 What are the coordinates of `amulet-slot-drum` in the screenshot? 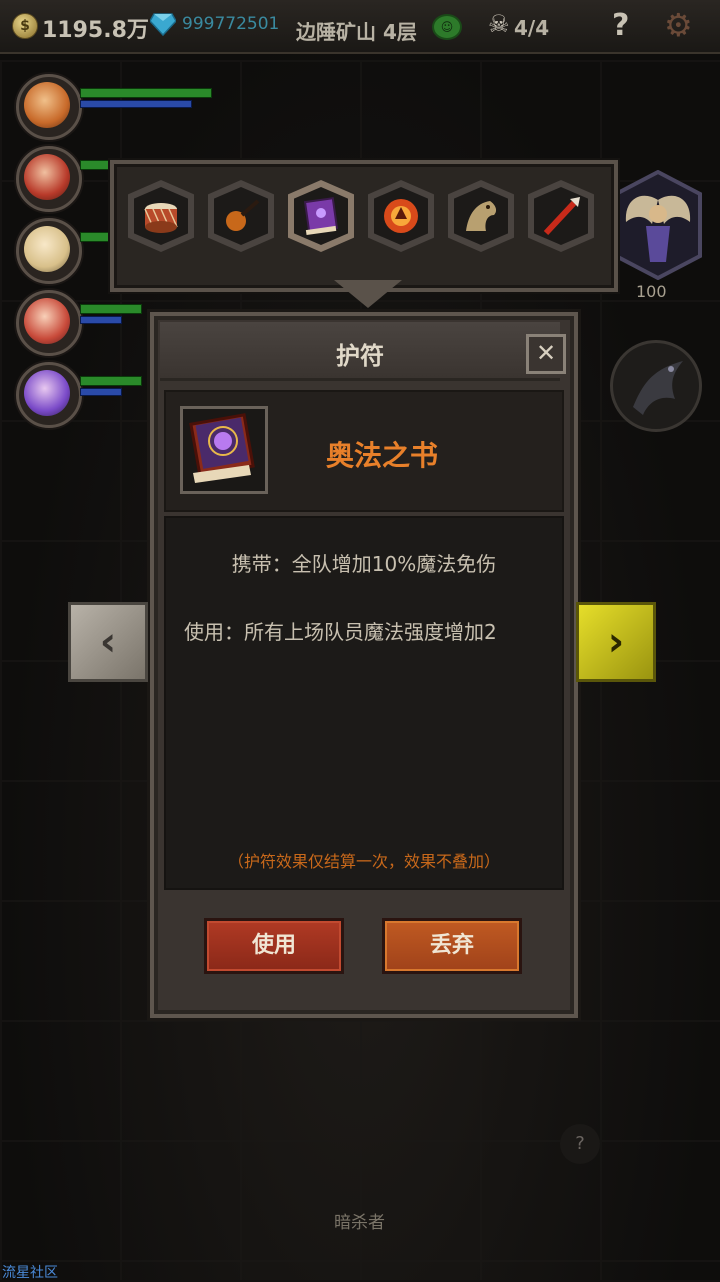 It's located at (161, 216).